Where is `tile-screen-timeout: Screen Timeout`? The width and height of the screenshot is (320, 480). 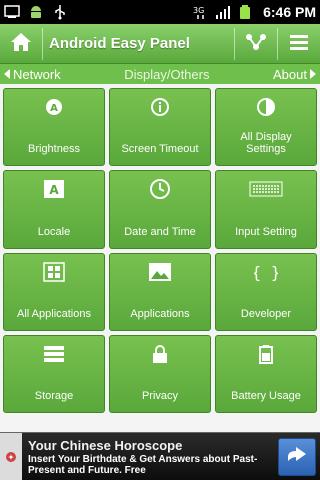
tile-screen-timeout: Screen Timeout is located at coordinates (160, 127).